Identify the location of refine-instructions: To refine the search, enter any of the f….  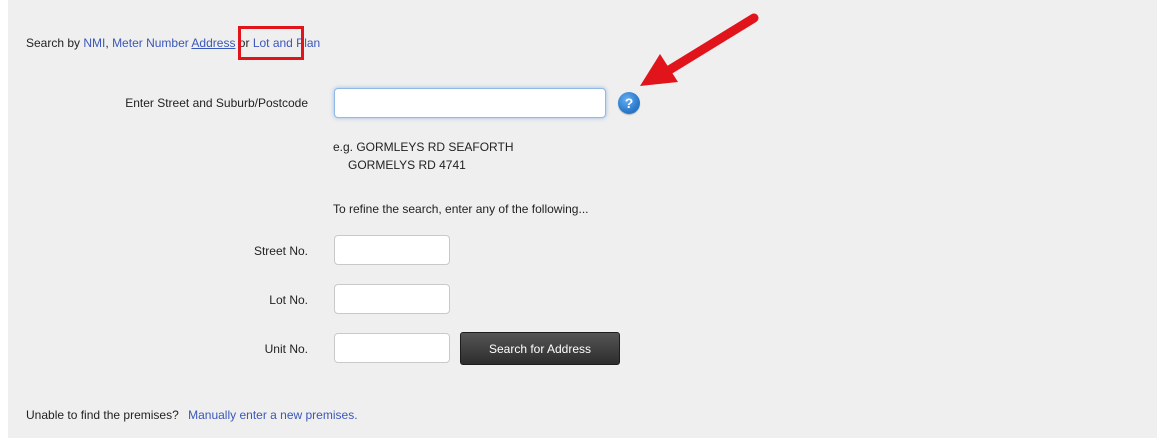
(461, 209).